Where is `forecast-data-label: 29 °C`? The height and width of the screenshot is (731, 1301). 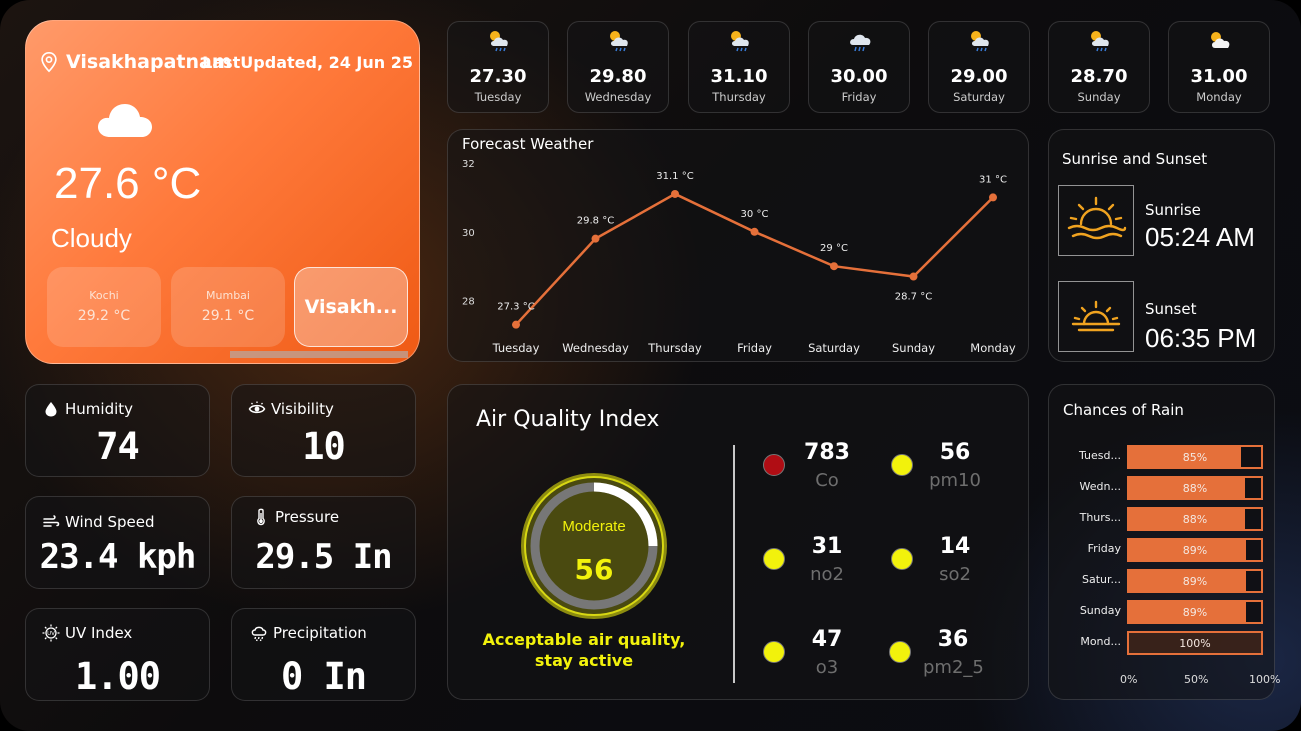
forecast-data-label: 29 °C is located at coordinates (834, 248).